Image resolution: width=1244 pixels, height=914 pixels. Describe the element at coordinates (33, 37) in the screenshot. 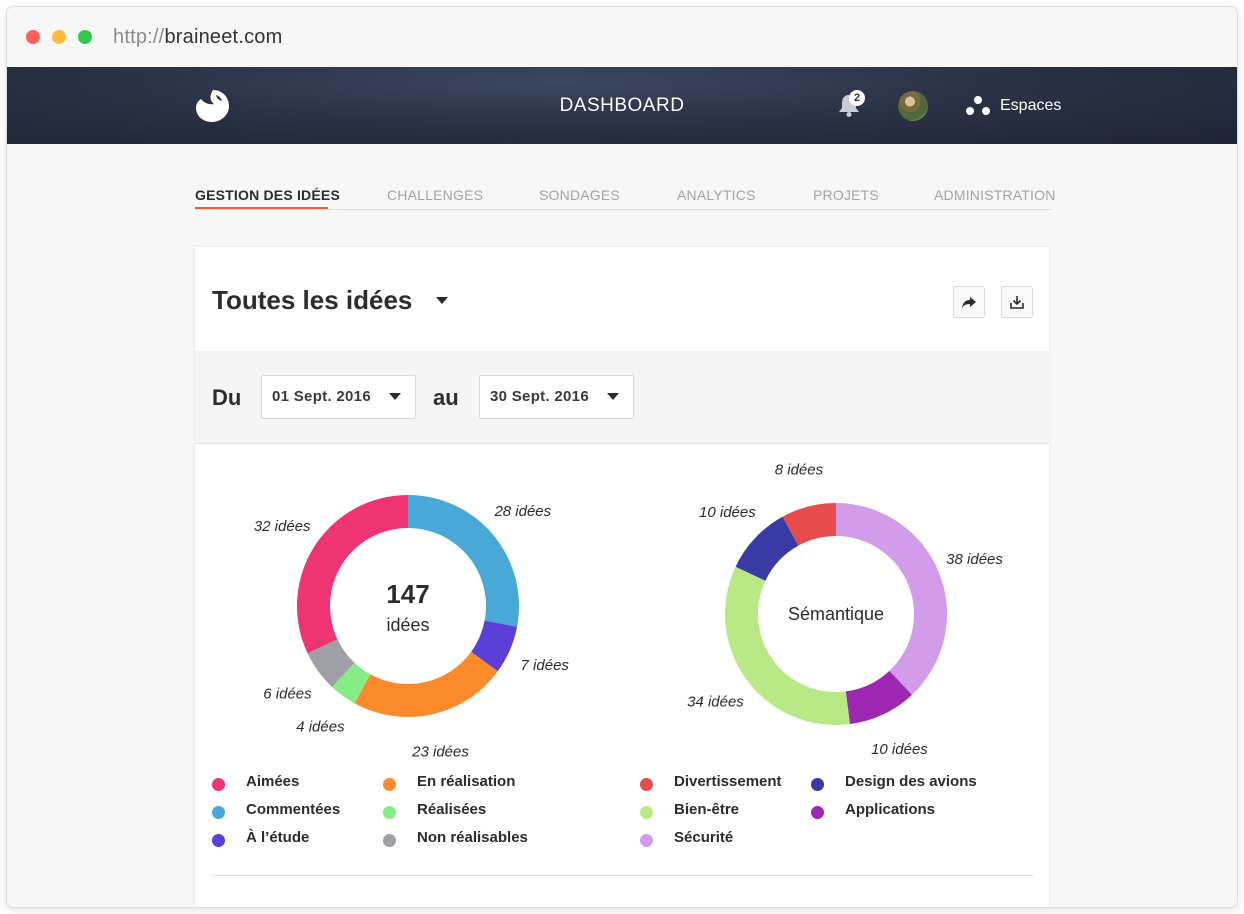

I see `close-window-button` at that location.